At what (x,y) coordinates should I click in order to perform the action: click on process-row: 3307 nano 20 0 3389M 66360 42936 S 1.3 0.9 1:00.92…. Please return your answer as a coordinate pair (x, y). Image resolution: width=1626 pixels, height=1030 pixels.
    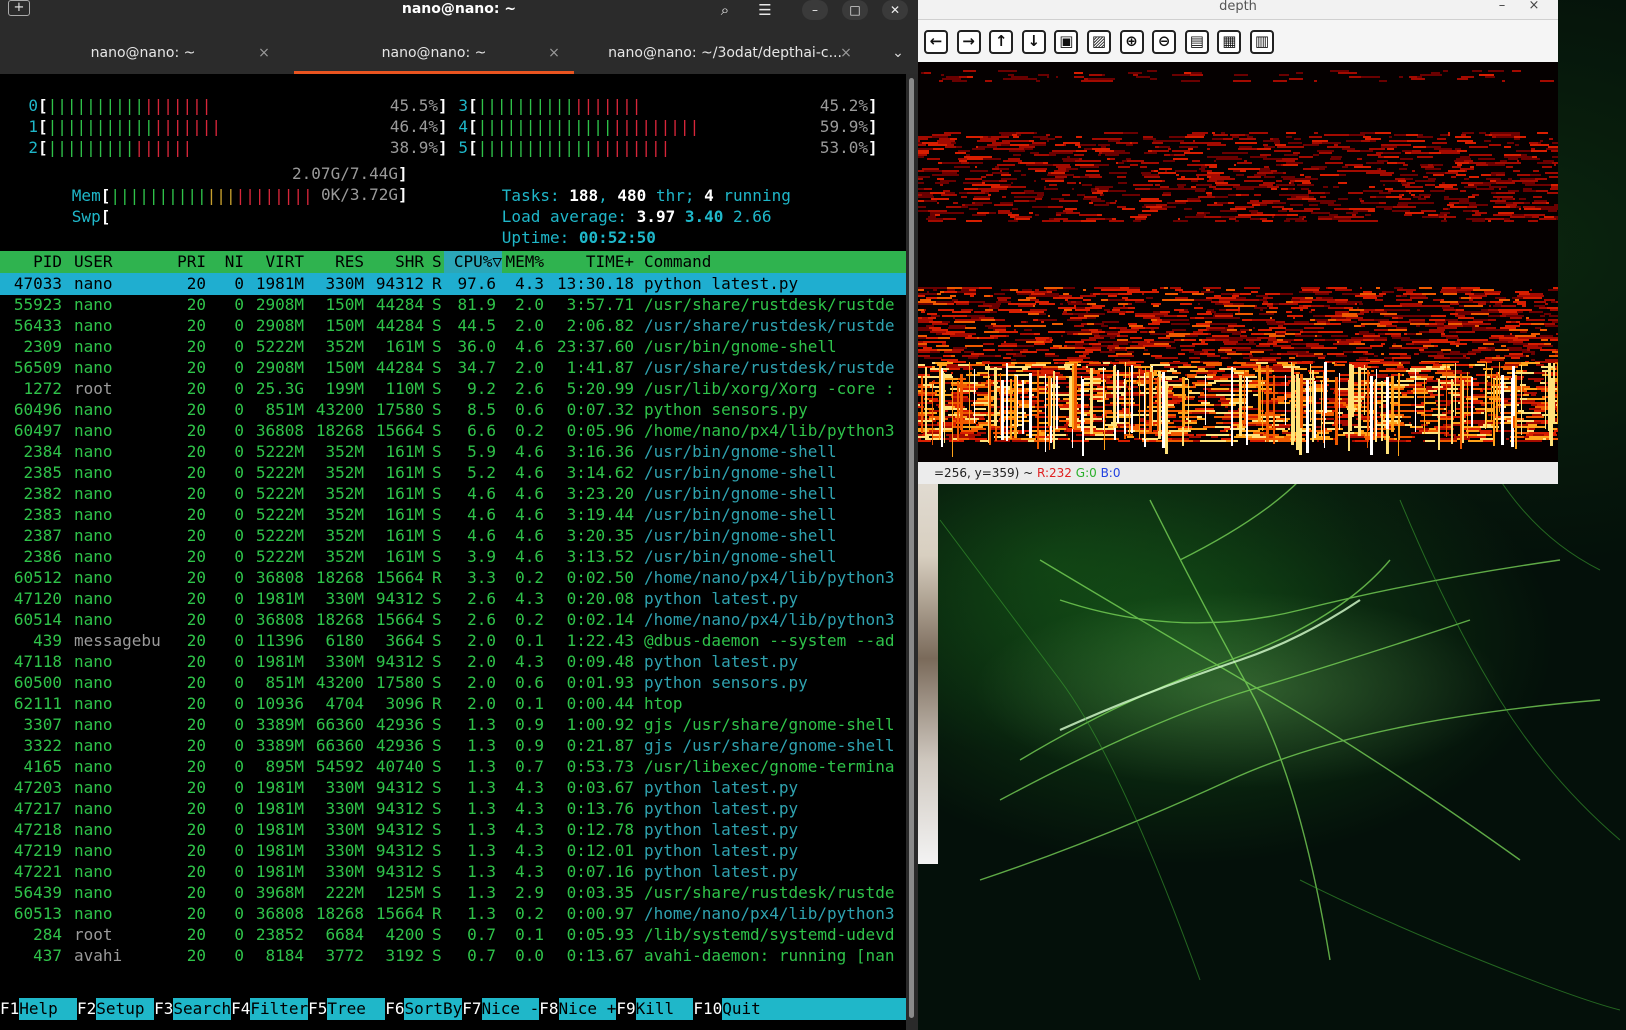
    Looking at the image, I should click on (453, 725).